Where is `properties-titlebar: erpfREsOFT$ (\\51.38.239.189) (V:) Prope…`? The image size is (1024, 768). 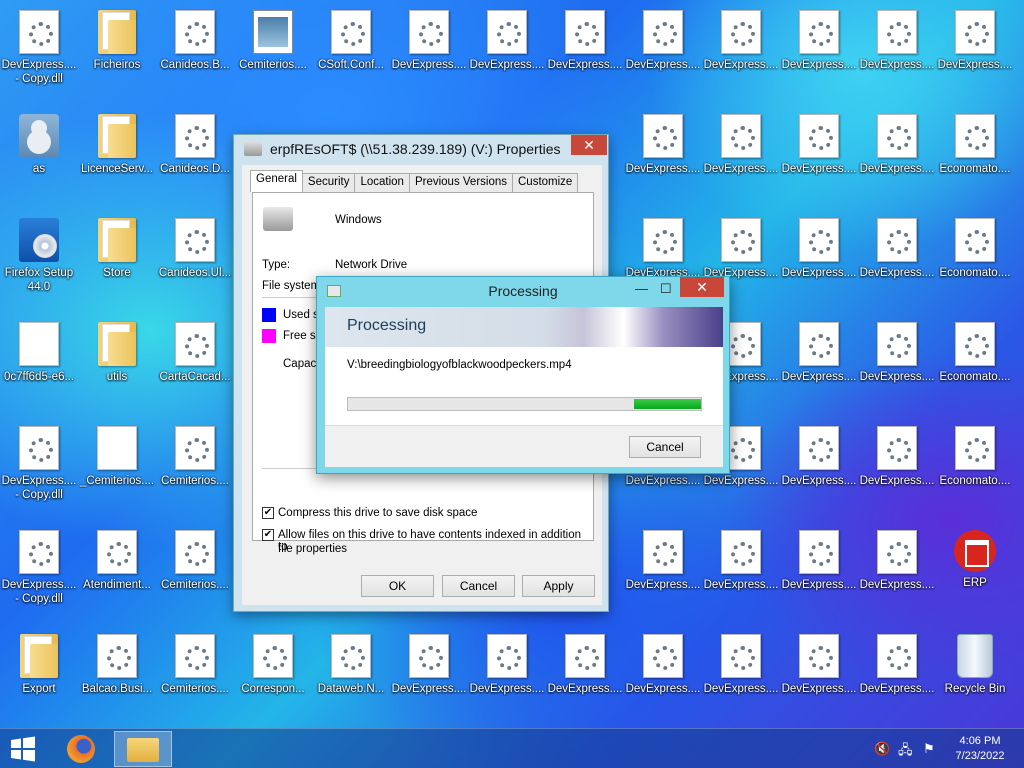 properties-titlebar: erpfREsOFT$ (\\51.38.239.189) (V:) Prope… is located at coordinates (402, 149).